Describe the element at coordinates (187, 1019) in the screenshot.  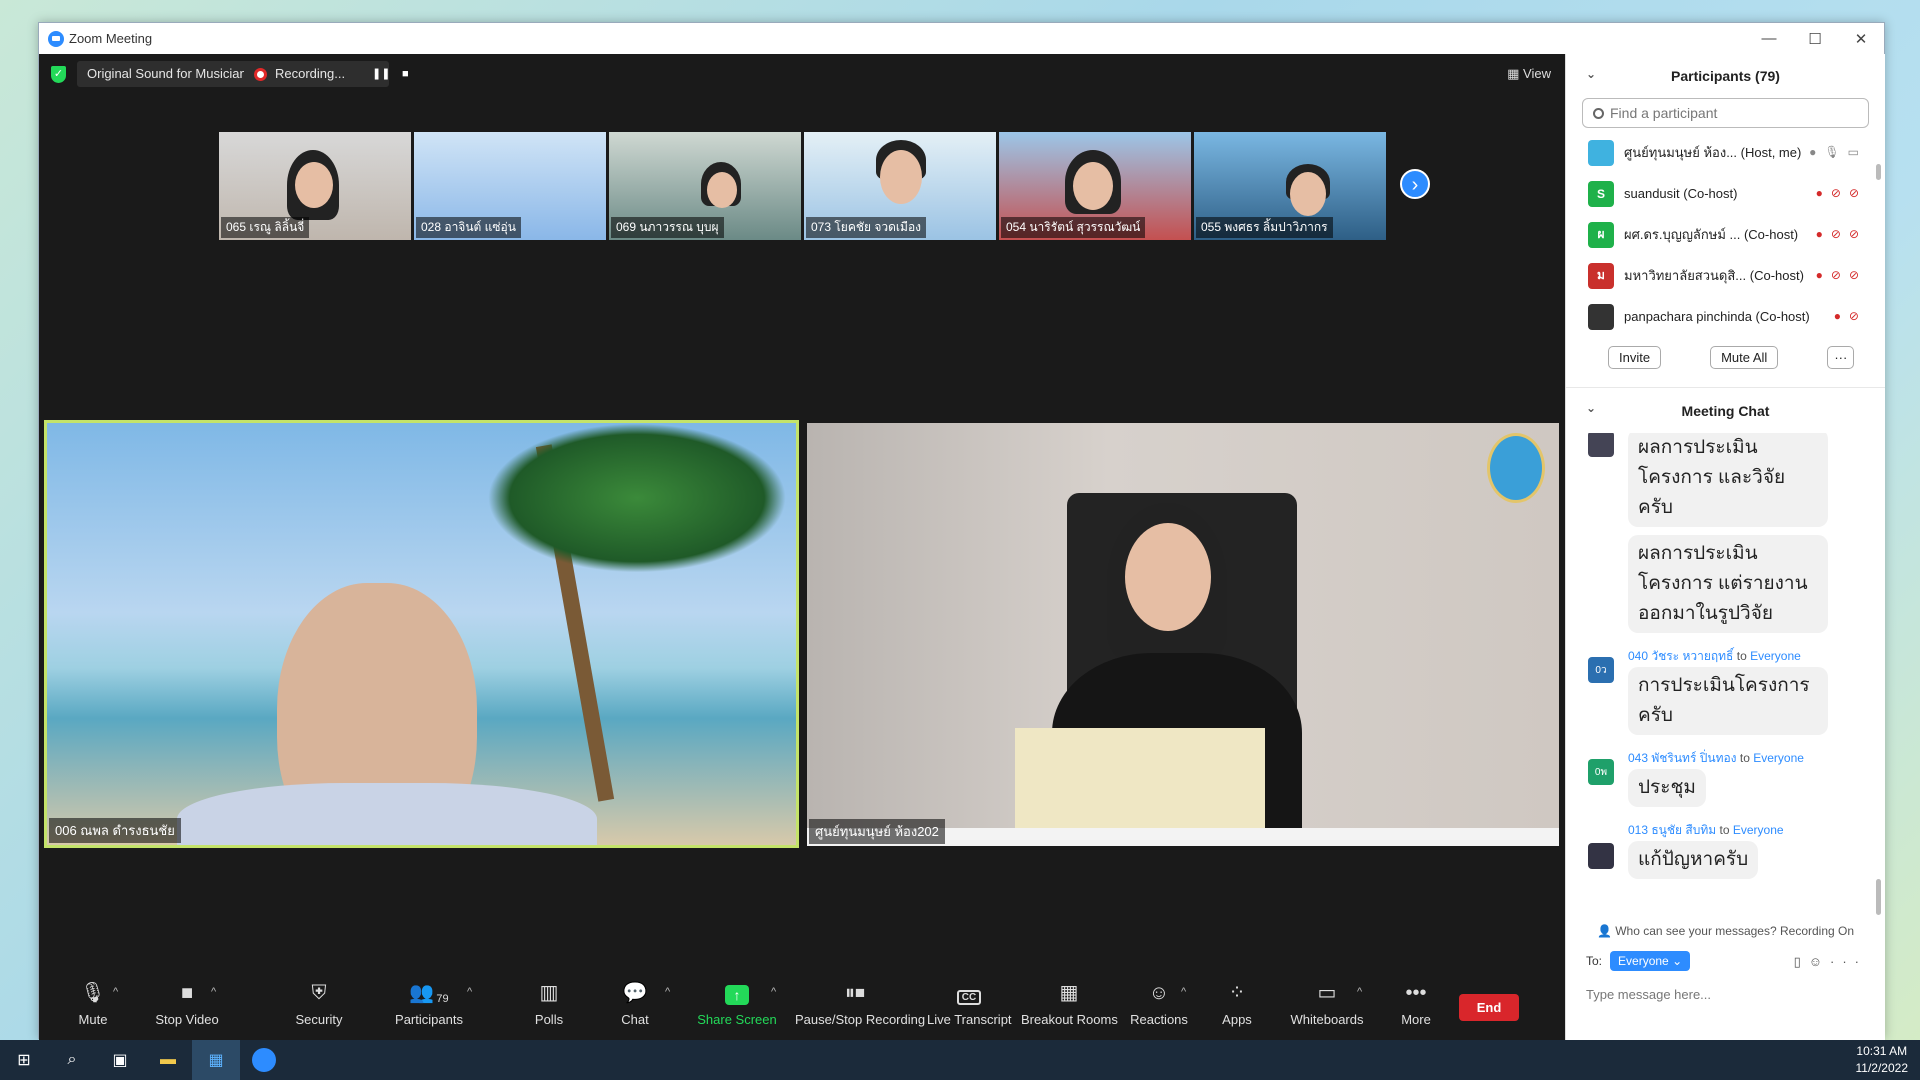
I see `stop-video-label: Stop Video` at that location.